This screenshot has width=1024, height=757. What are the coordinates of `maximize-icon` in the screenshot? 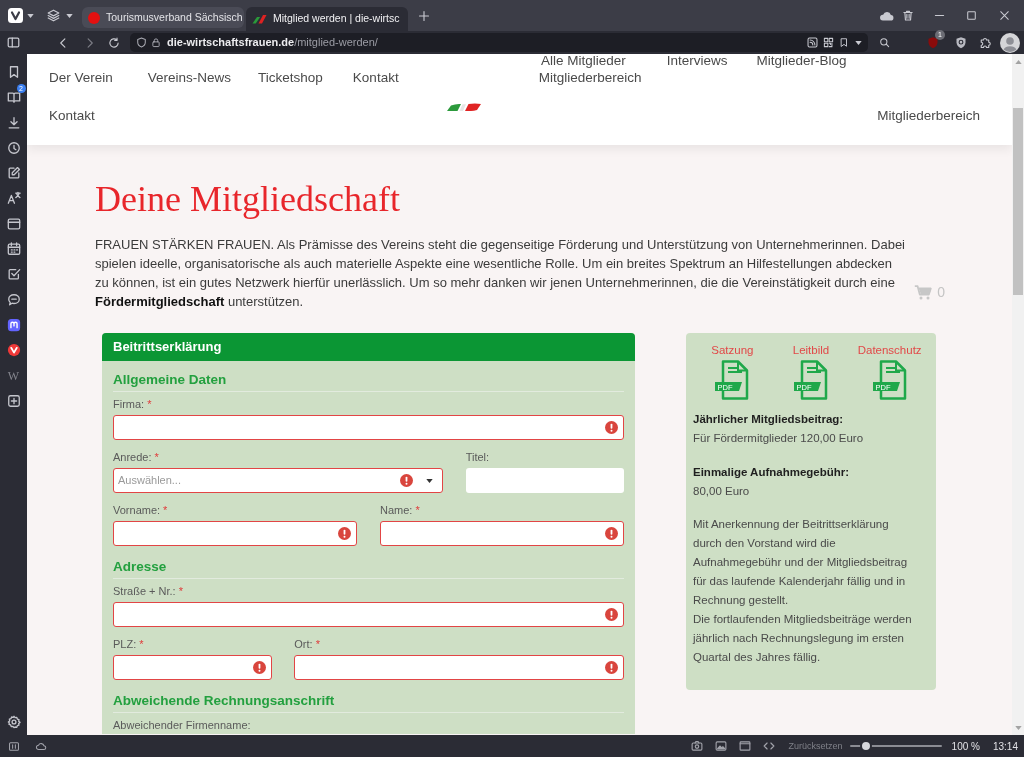 It's located at (971, 15).